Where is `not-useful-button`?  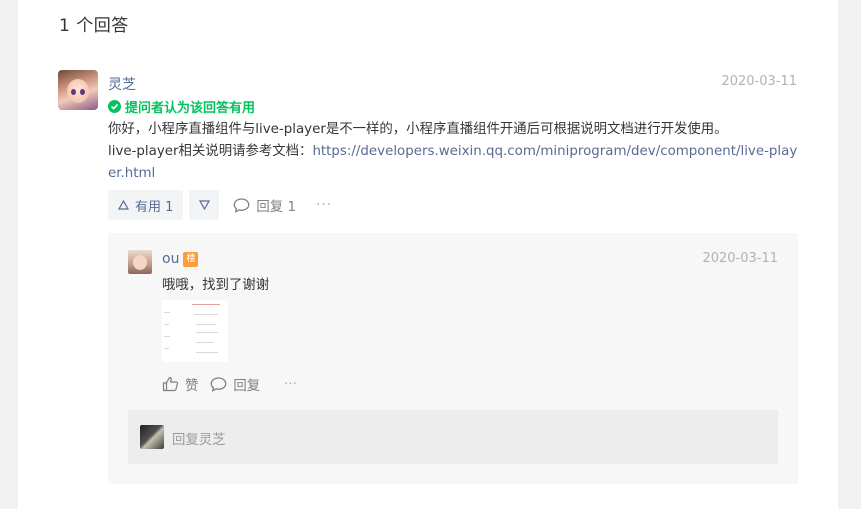 not-useful-button is located at coordinates (204, 205).